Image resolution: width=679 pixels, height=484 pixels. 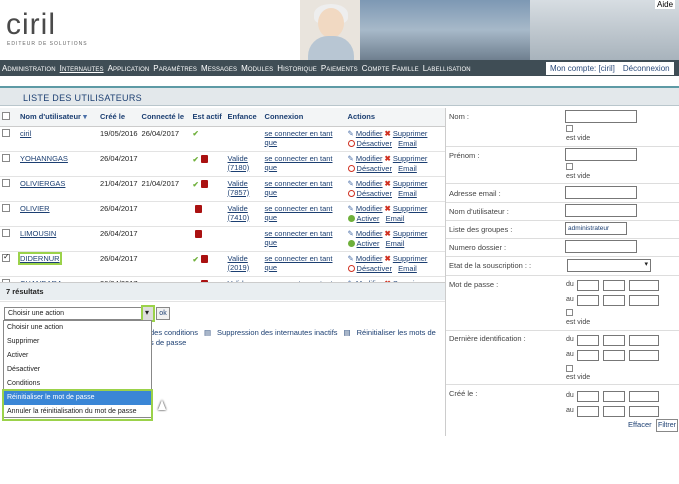 I want to click on enfance-link: Valide (7180), so click(x=239, y=163).